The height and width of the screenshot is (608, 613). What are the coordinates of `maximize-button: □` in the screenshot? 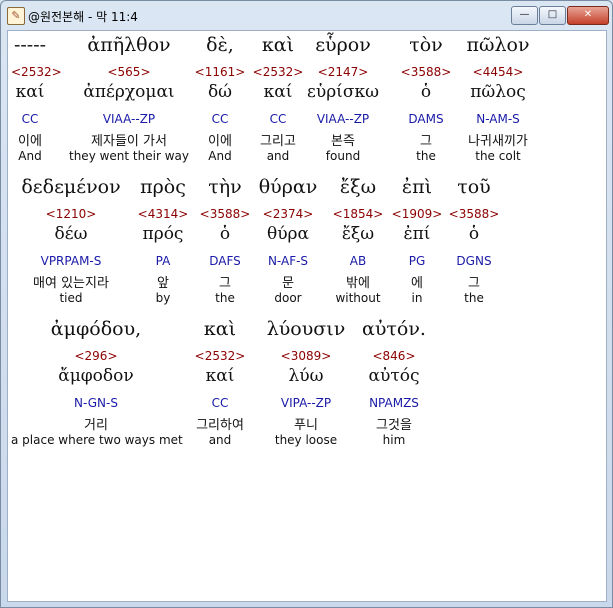 It's located at (552, 15).